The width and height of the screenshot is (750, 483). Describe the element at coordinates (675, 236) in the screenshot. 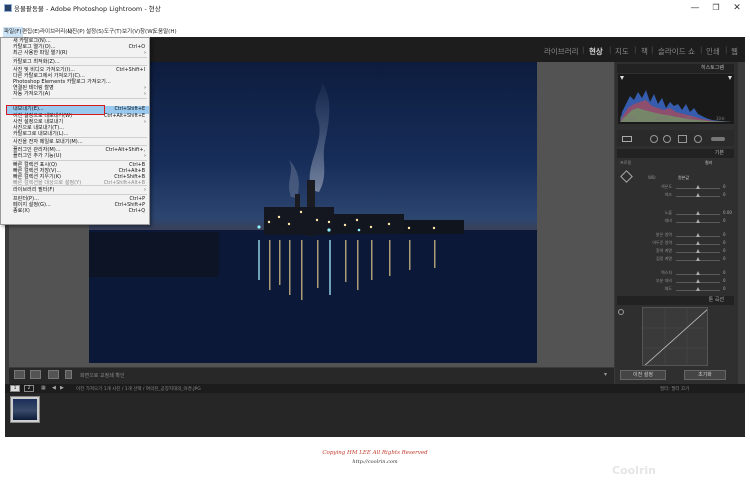

I see `slider-highlights: 밝은 영역 0` at that location.